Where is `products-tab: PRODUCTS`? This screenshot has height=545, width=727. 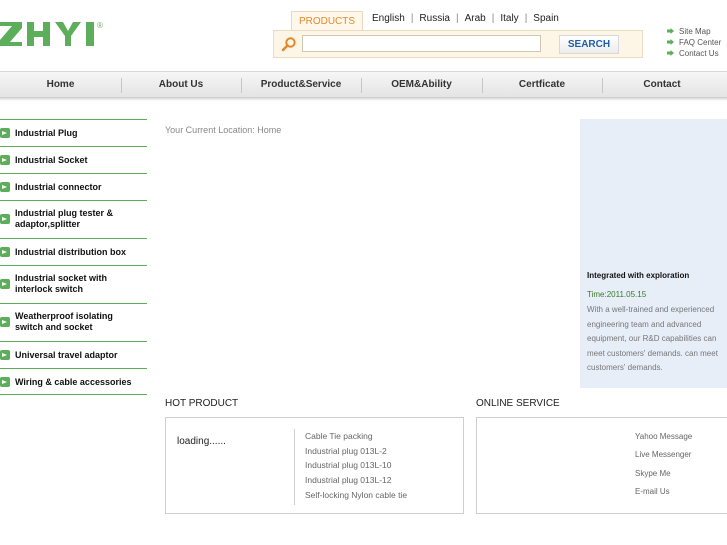 products-tab: PRODUCTS is located at coordinates (327, 21).